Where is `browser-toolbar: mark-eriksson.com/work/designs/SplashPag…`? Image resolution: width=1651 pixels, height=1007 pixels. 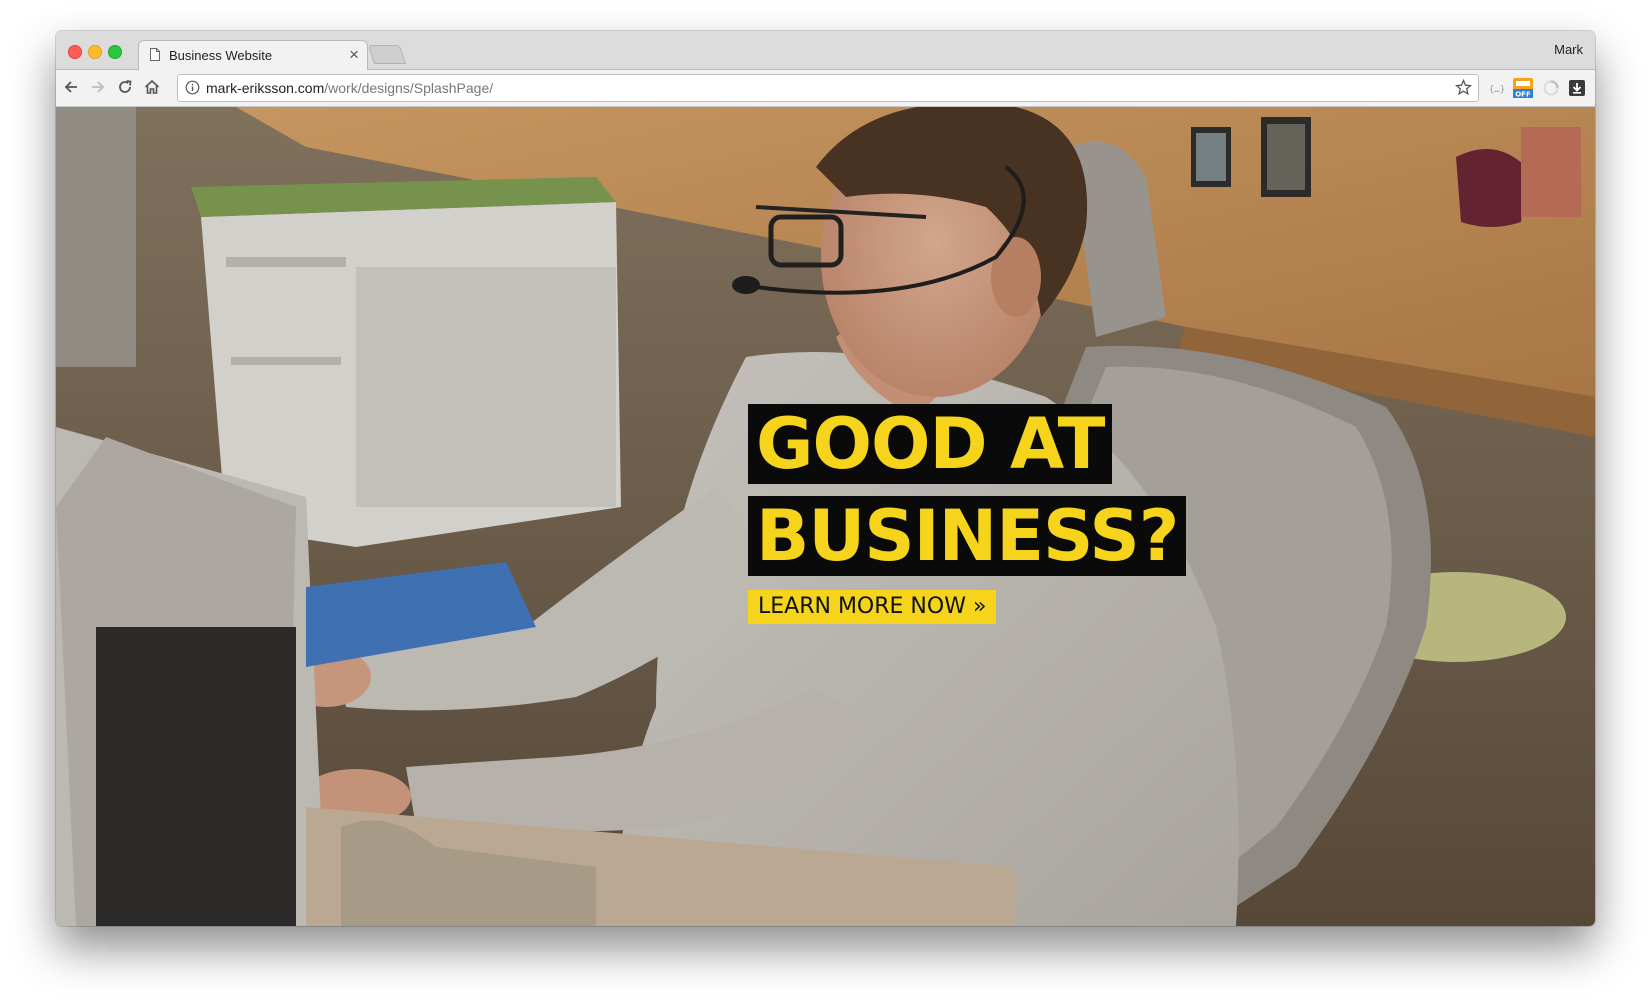
browser-toolbar: mark-eriksson.com/work/designs/SplashPag… is located at coordinates (825, 88).